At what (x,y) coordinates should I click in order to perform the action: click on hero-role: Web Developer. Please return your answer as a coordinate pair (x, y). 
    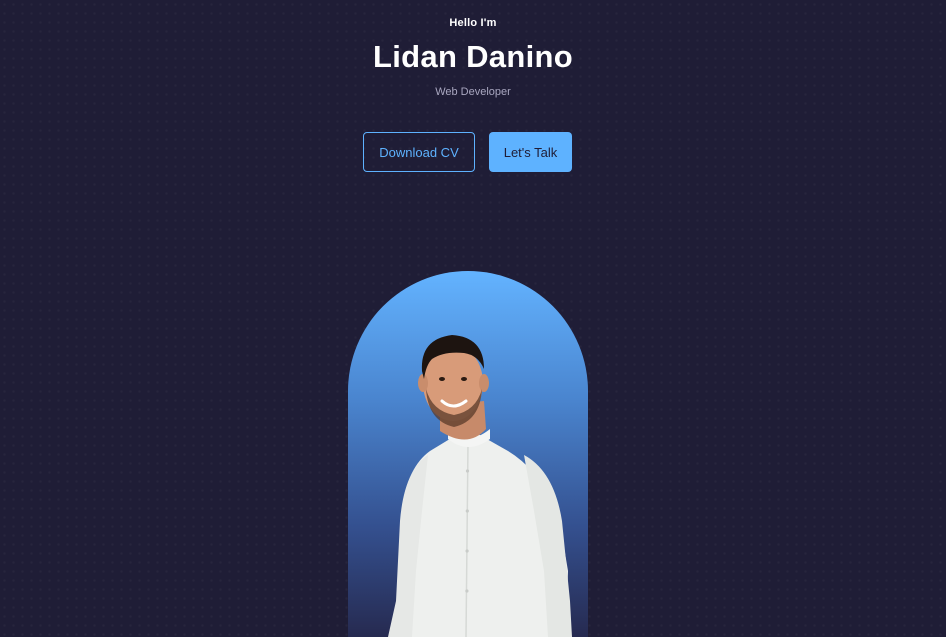
    Looking at the image, I should click on (473, 92).